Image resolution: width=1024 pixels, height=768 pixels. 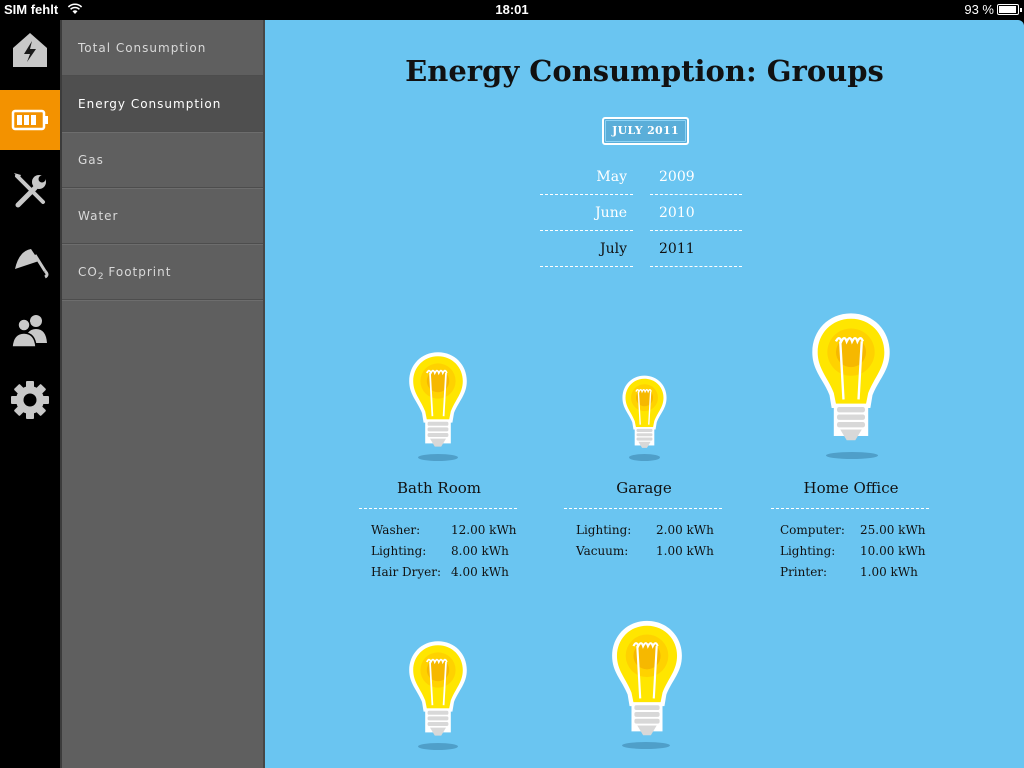 I want to click on picker-month: July, so click(x=586, y=249).